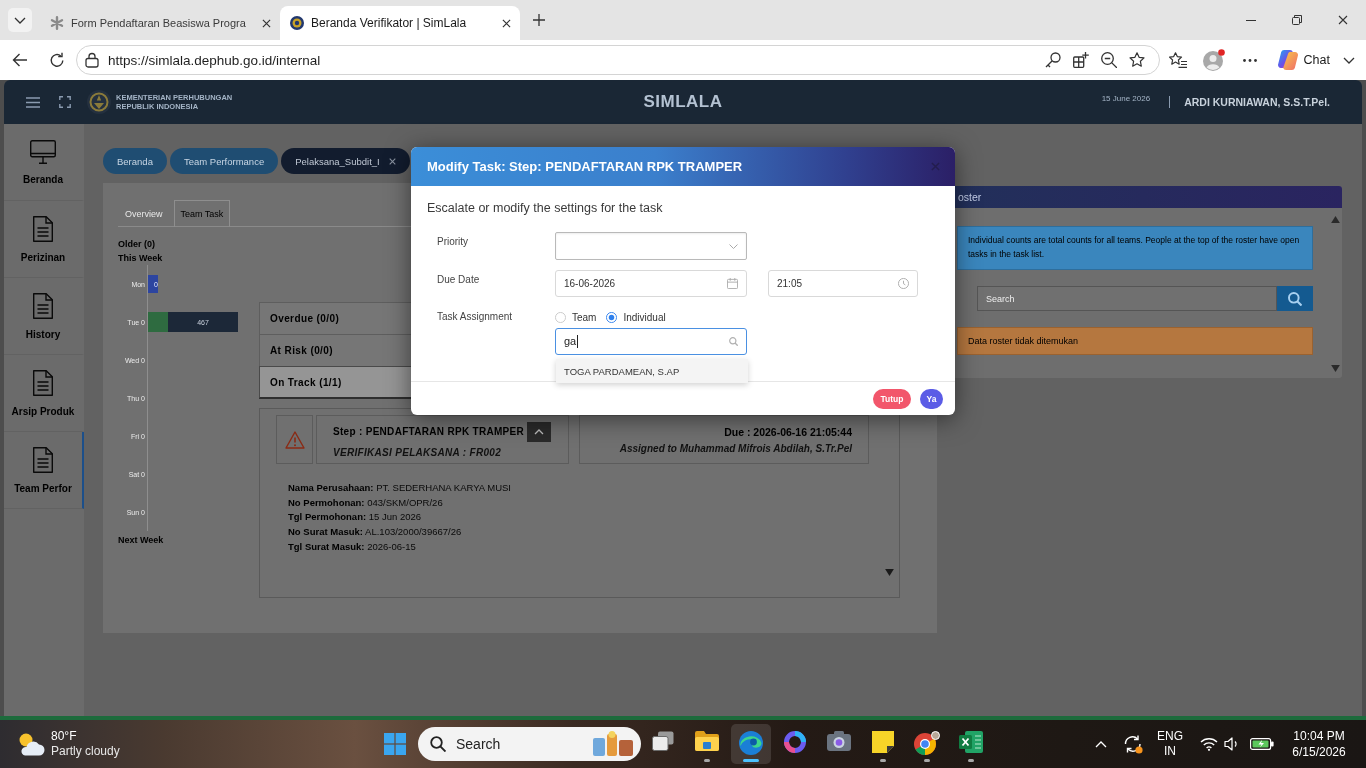  What do you see at coordinates (651, 341) in the screenshot?
I see `assignee-search-field: ga` at bounding box center [651, 341].